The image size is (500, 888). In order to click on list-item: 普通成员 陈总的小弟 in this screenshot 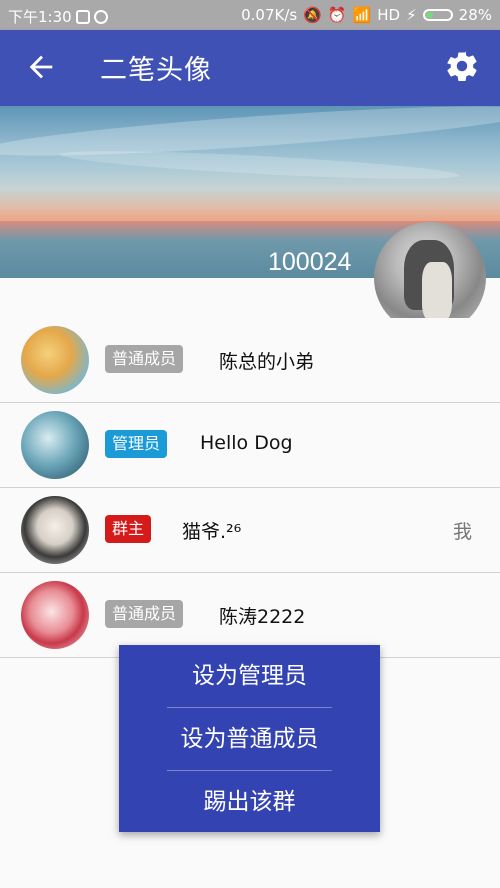, I will do `click(250, 360)`.